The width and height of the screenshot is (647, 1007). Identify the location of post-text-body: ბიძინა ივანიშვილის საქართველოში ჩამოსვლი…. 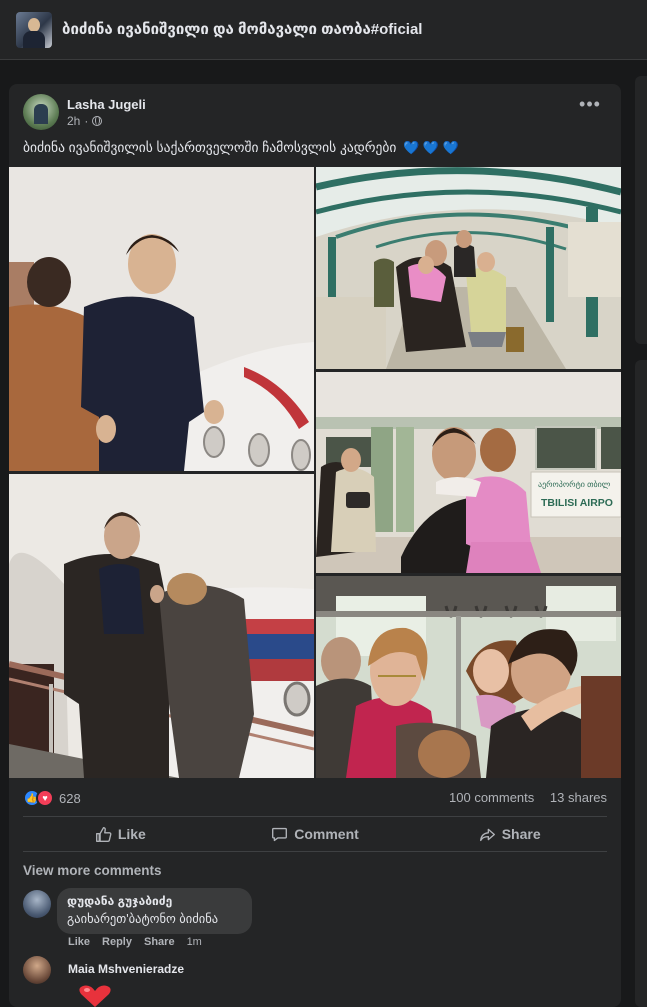
(210, 147).